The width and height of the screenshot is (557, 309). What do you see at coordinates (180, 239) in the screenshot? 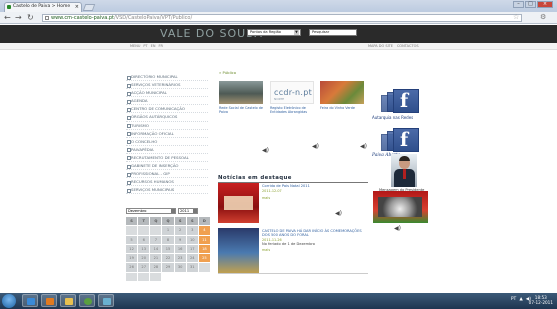
I see `calendar-day: 9` at bounding box center [180, 239].